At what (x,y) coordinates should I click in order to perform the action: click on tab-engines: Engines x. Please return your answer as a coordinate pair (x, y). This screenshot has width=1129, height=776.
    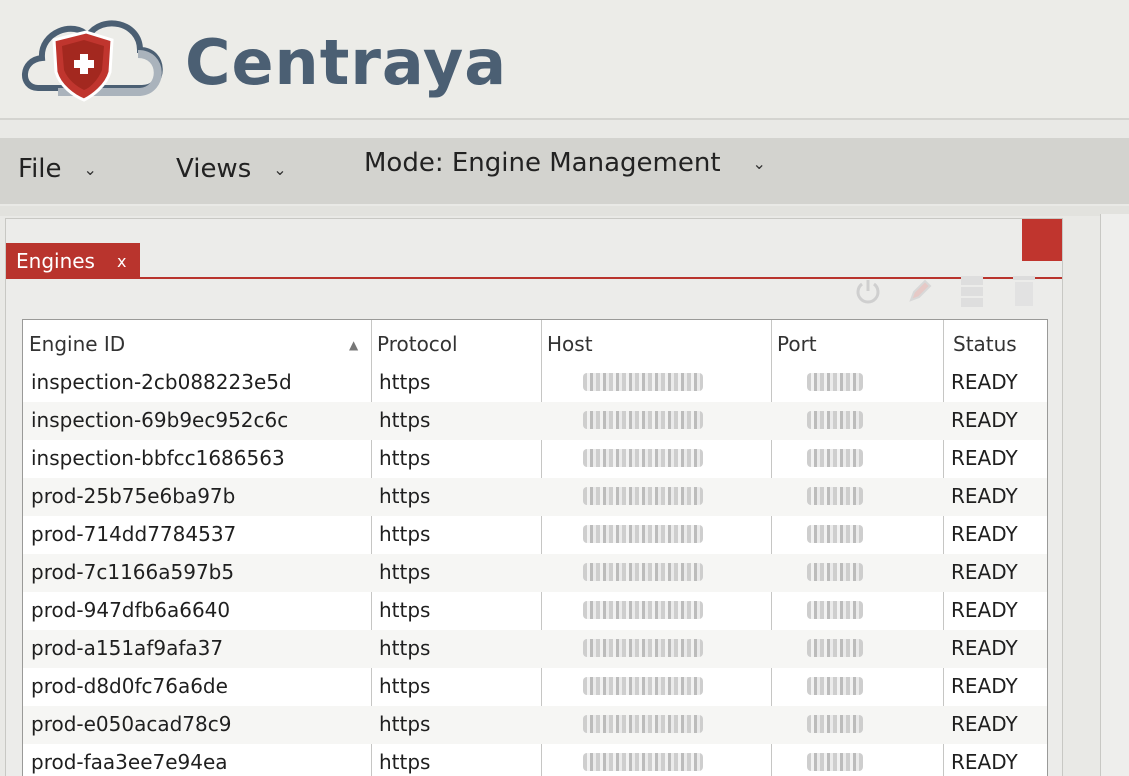
    Looking at the image, I should click on (73, 261).